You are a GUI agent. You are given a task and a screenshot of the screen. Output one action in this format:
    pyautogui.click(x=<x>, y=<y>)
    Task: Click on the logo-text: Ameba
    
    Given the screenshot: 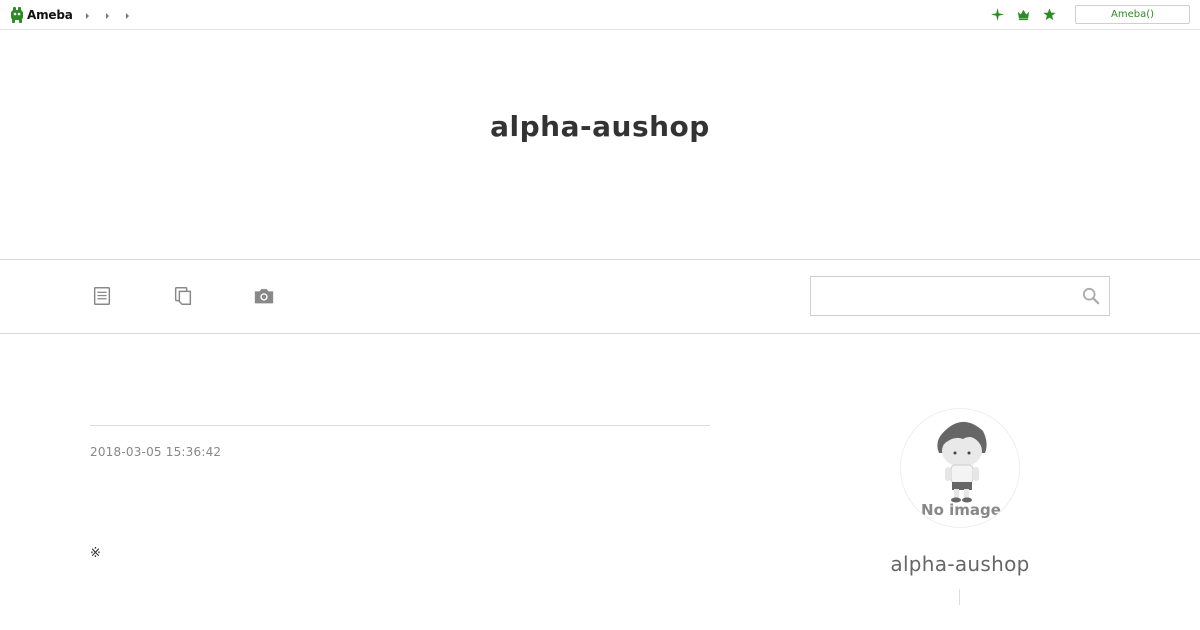 What is the action you would take?
    pyautogui.click(x=50, y=15)
    